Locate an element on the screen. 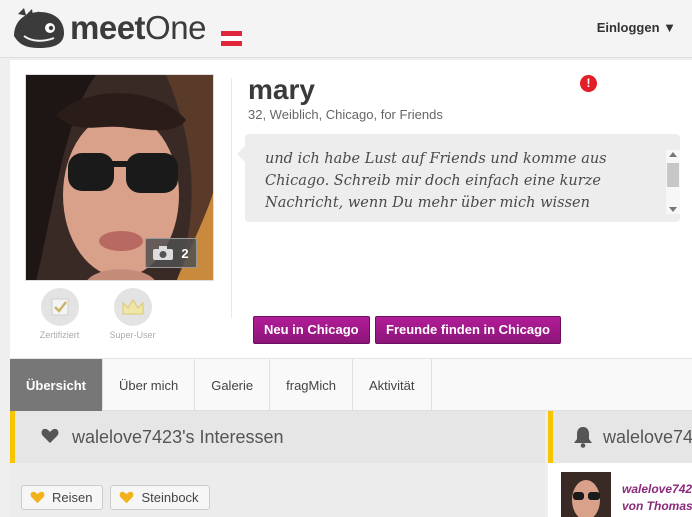  interests-header: walelove7423's Interessen is located at coordinates (277, 437).